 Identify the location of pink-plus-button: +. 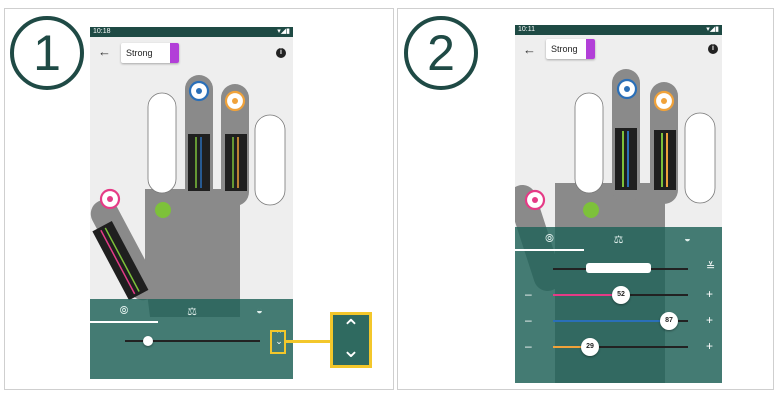
(709, 294).